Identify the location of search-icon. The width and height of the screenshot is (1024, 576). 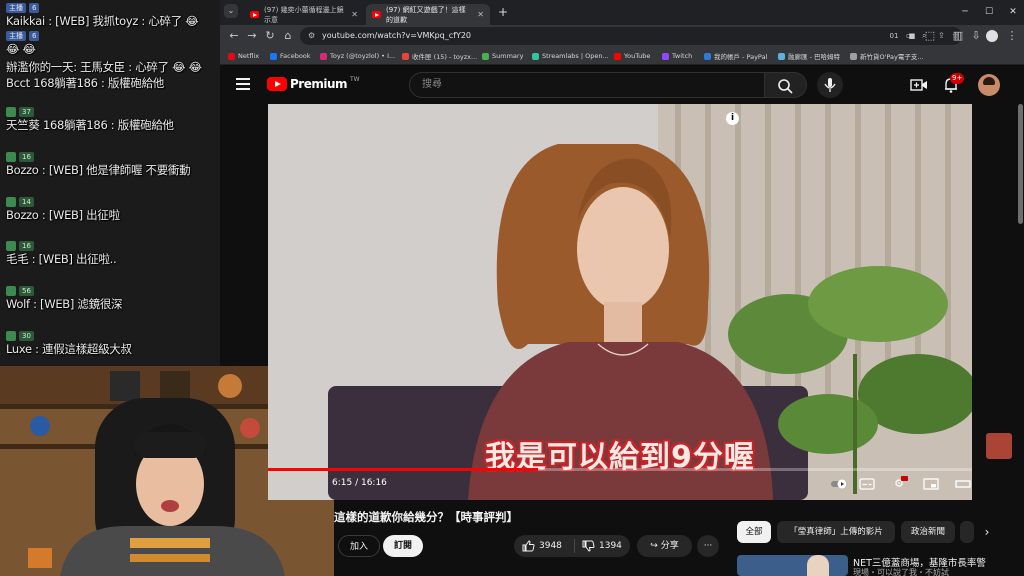
(785, 86).